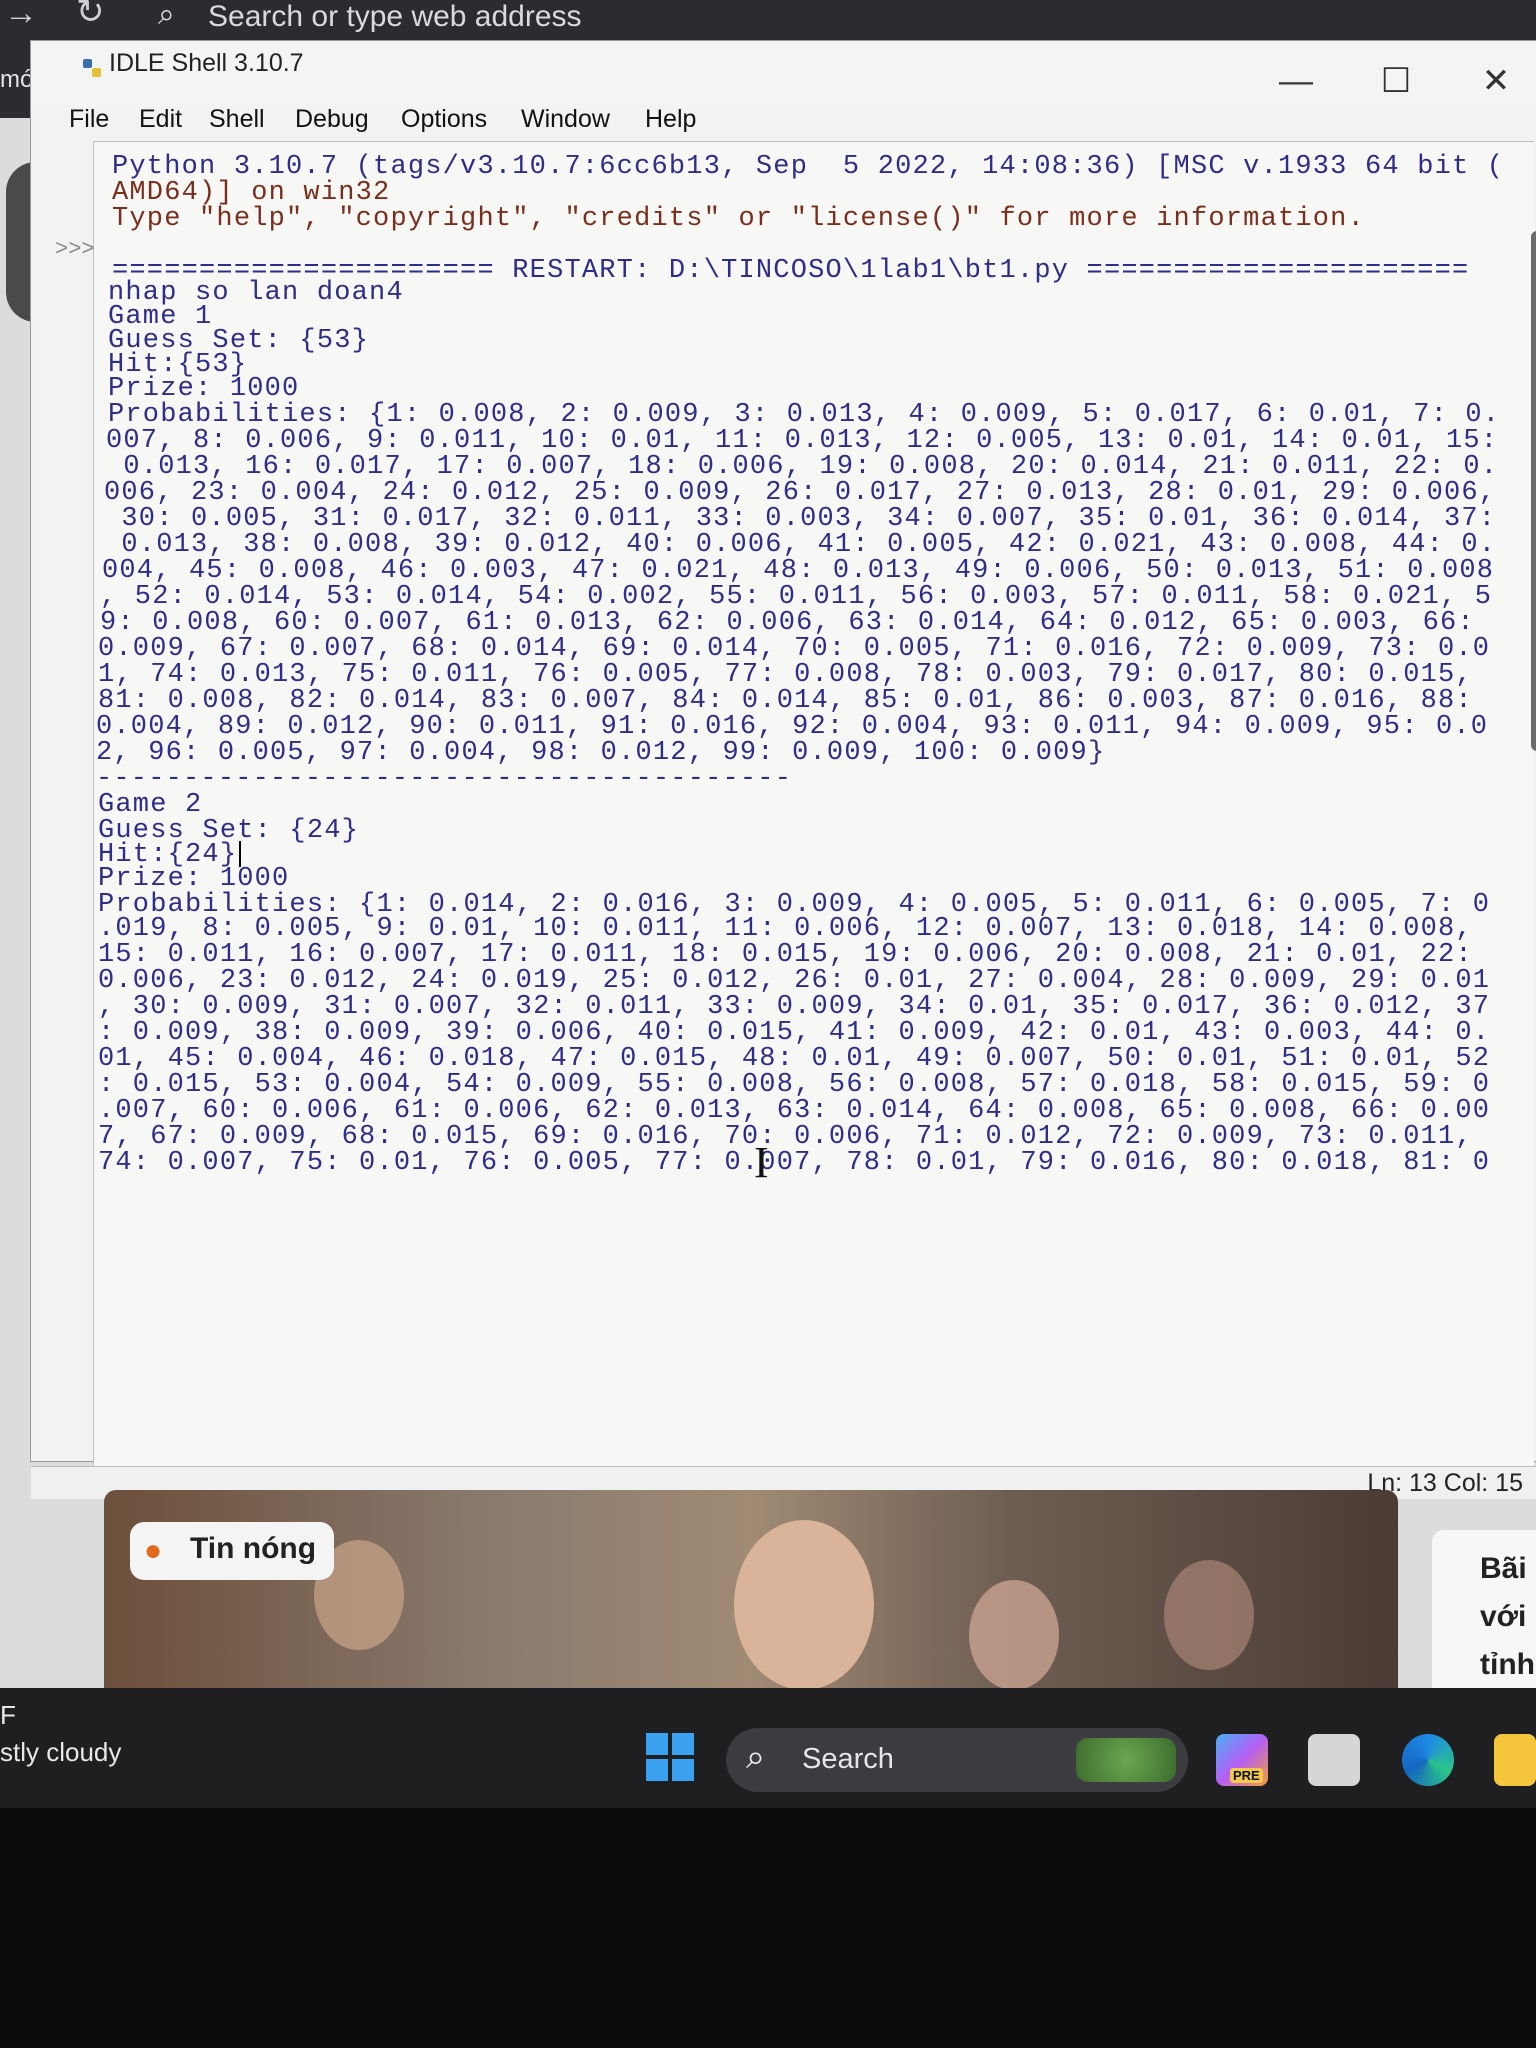 The height and width of the screenshot is (2048, 1536). Describe the element at coordinates (8, 1715) in the screenshot. I see `weather-temperature: F` at that location.